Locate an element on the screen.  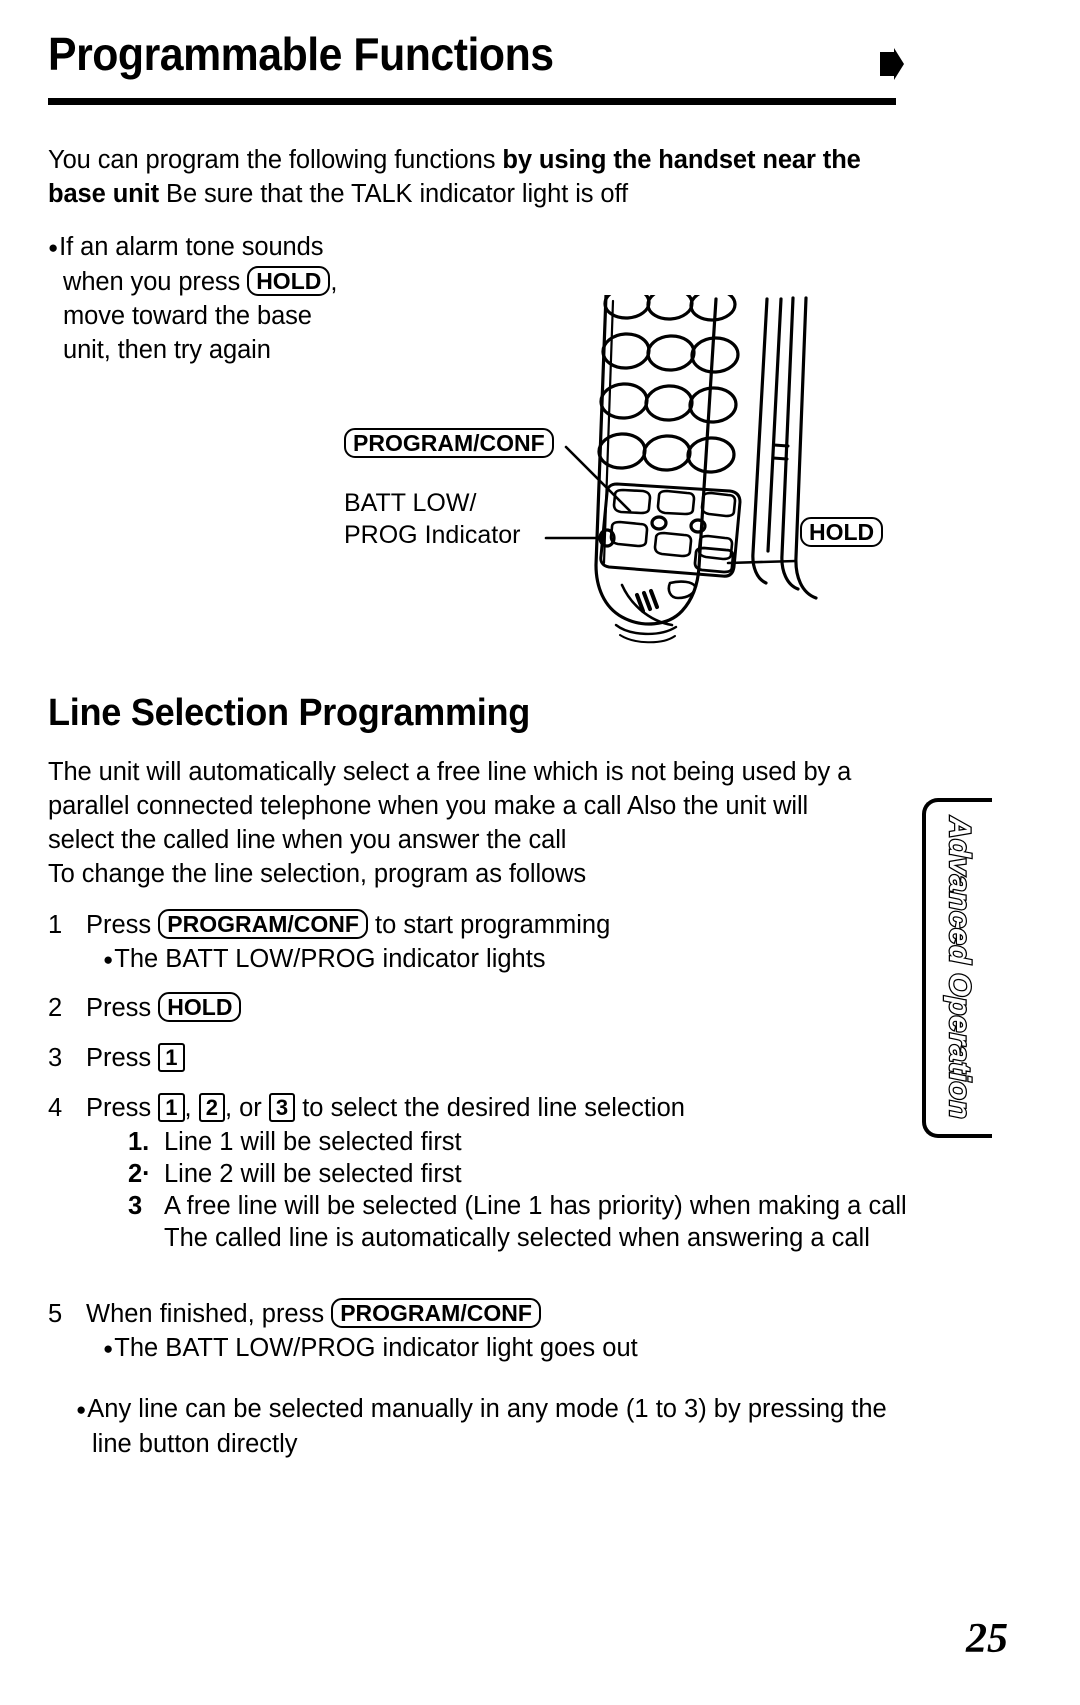
step-1-pre: Press is located at coordinates (122, 925).